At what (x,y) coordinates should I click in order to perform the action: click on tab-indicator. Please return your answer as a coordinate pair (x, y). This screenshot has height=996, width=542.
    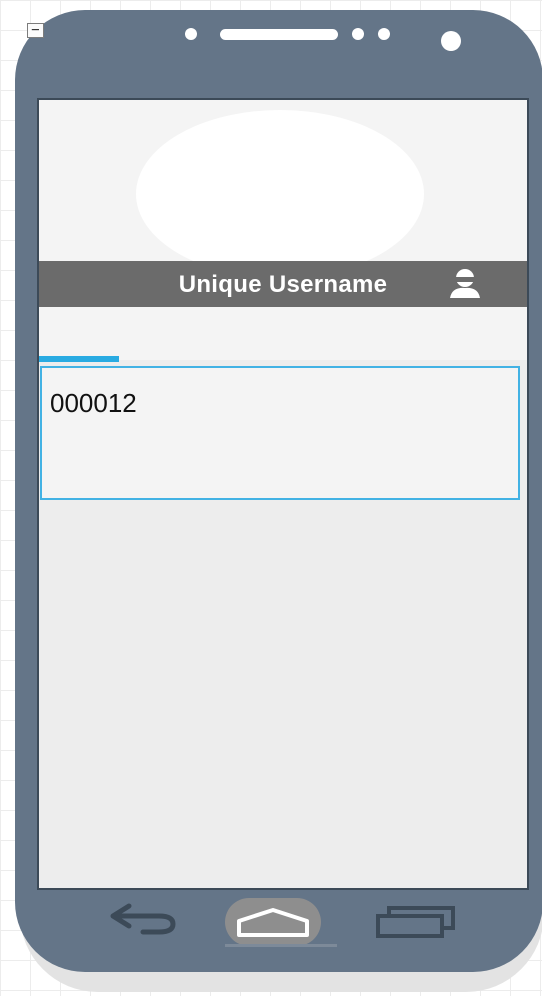
    Looking at the image, I should click on (79, 359).